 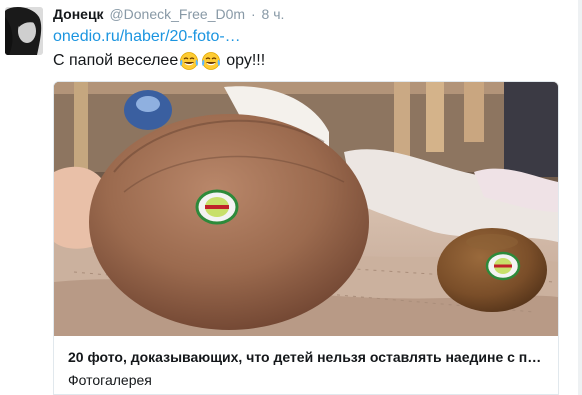 What do you see at coordinates (580, 197) in the screenshot?
I see `scrollbar-track` at bounding box center [580, 197].